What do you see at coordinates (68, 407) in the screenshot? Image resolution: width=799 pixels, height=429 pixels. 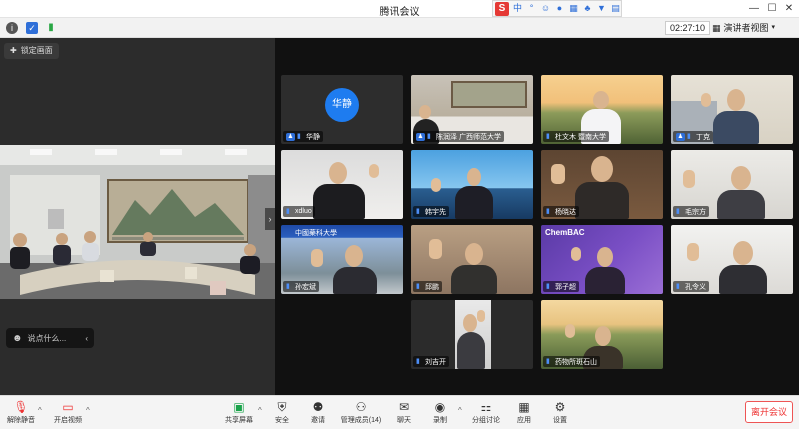 I see `video-off-icon: ▭` at bounding box center [68, 407].